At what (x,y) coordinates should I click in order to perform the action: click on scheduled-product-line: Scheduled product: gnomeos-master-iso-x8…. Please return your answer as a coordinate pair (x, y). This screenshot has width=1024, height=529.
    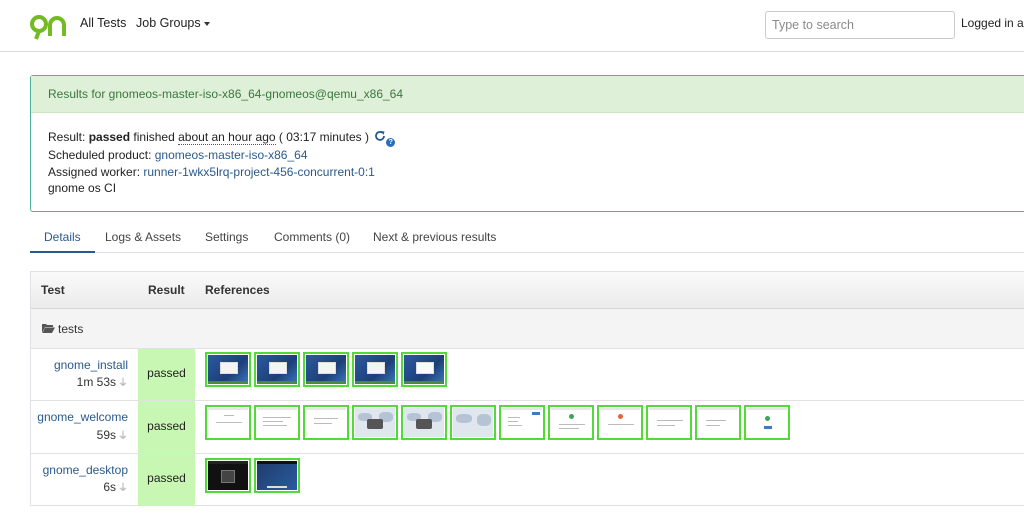
    Looking at the image, I should click on (536, 155).